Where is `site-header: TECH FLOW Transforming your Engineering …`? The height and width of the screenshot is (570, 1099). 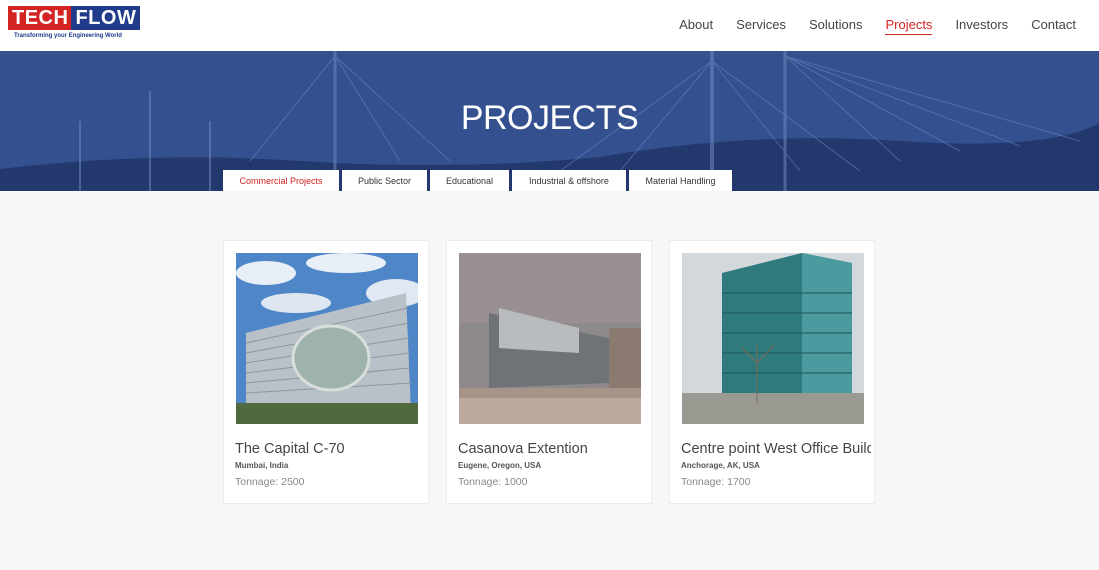 site-header: TECH FLOW Transforming your Engineering … is located at coordinates (549, 25).